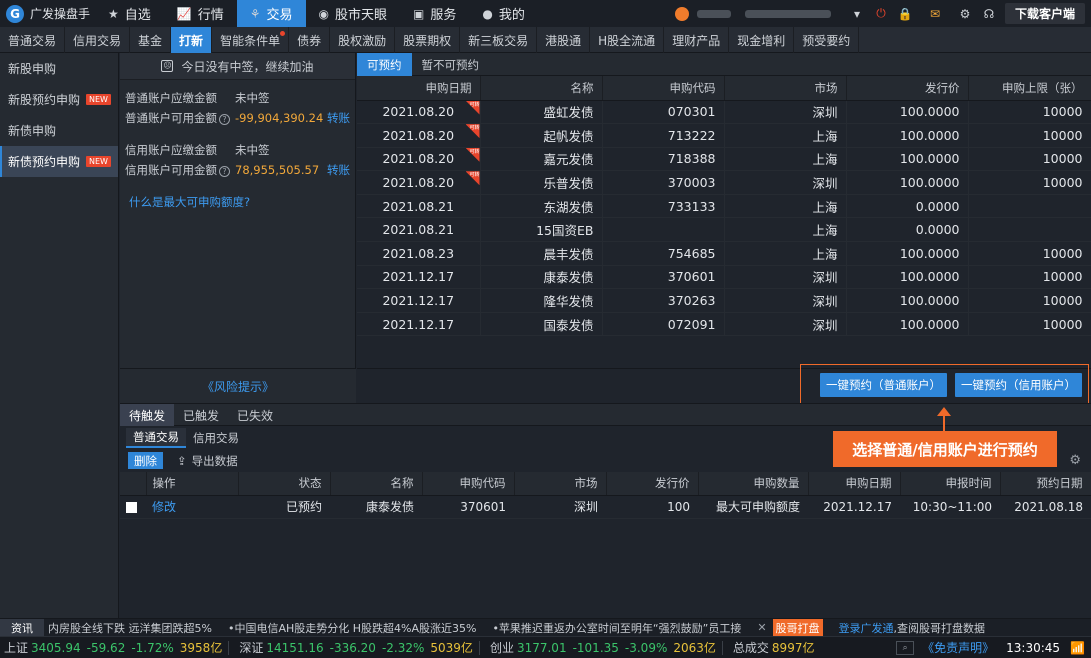 This screenshot has height=658, width=1091. Describe the element at coordinates (338, 118) in the screenshot. I see `transfer-link-normal: 转账` at that location.